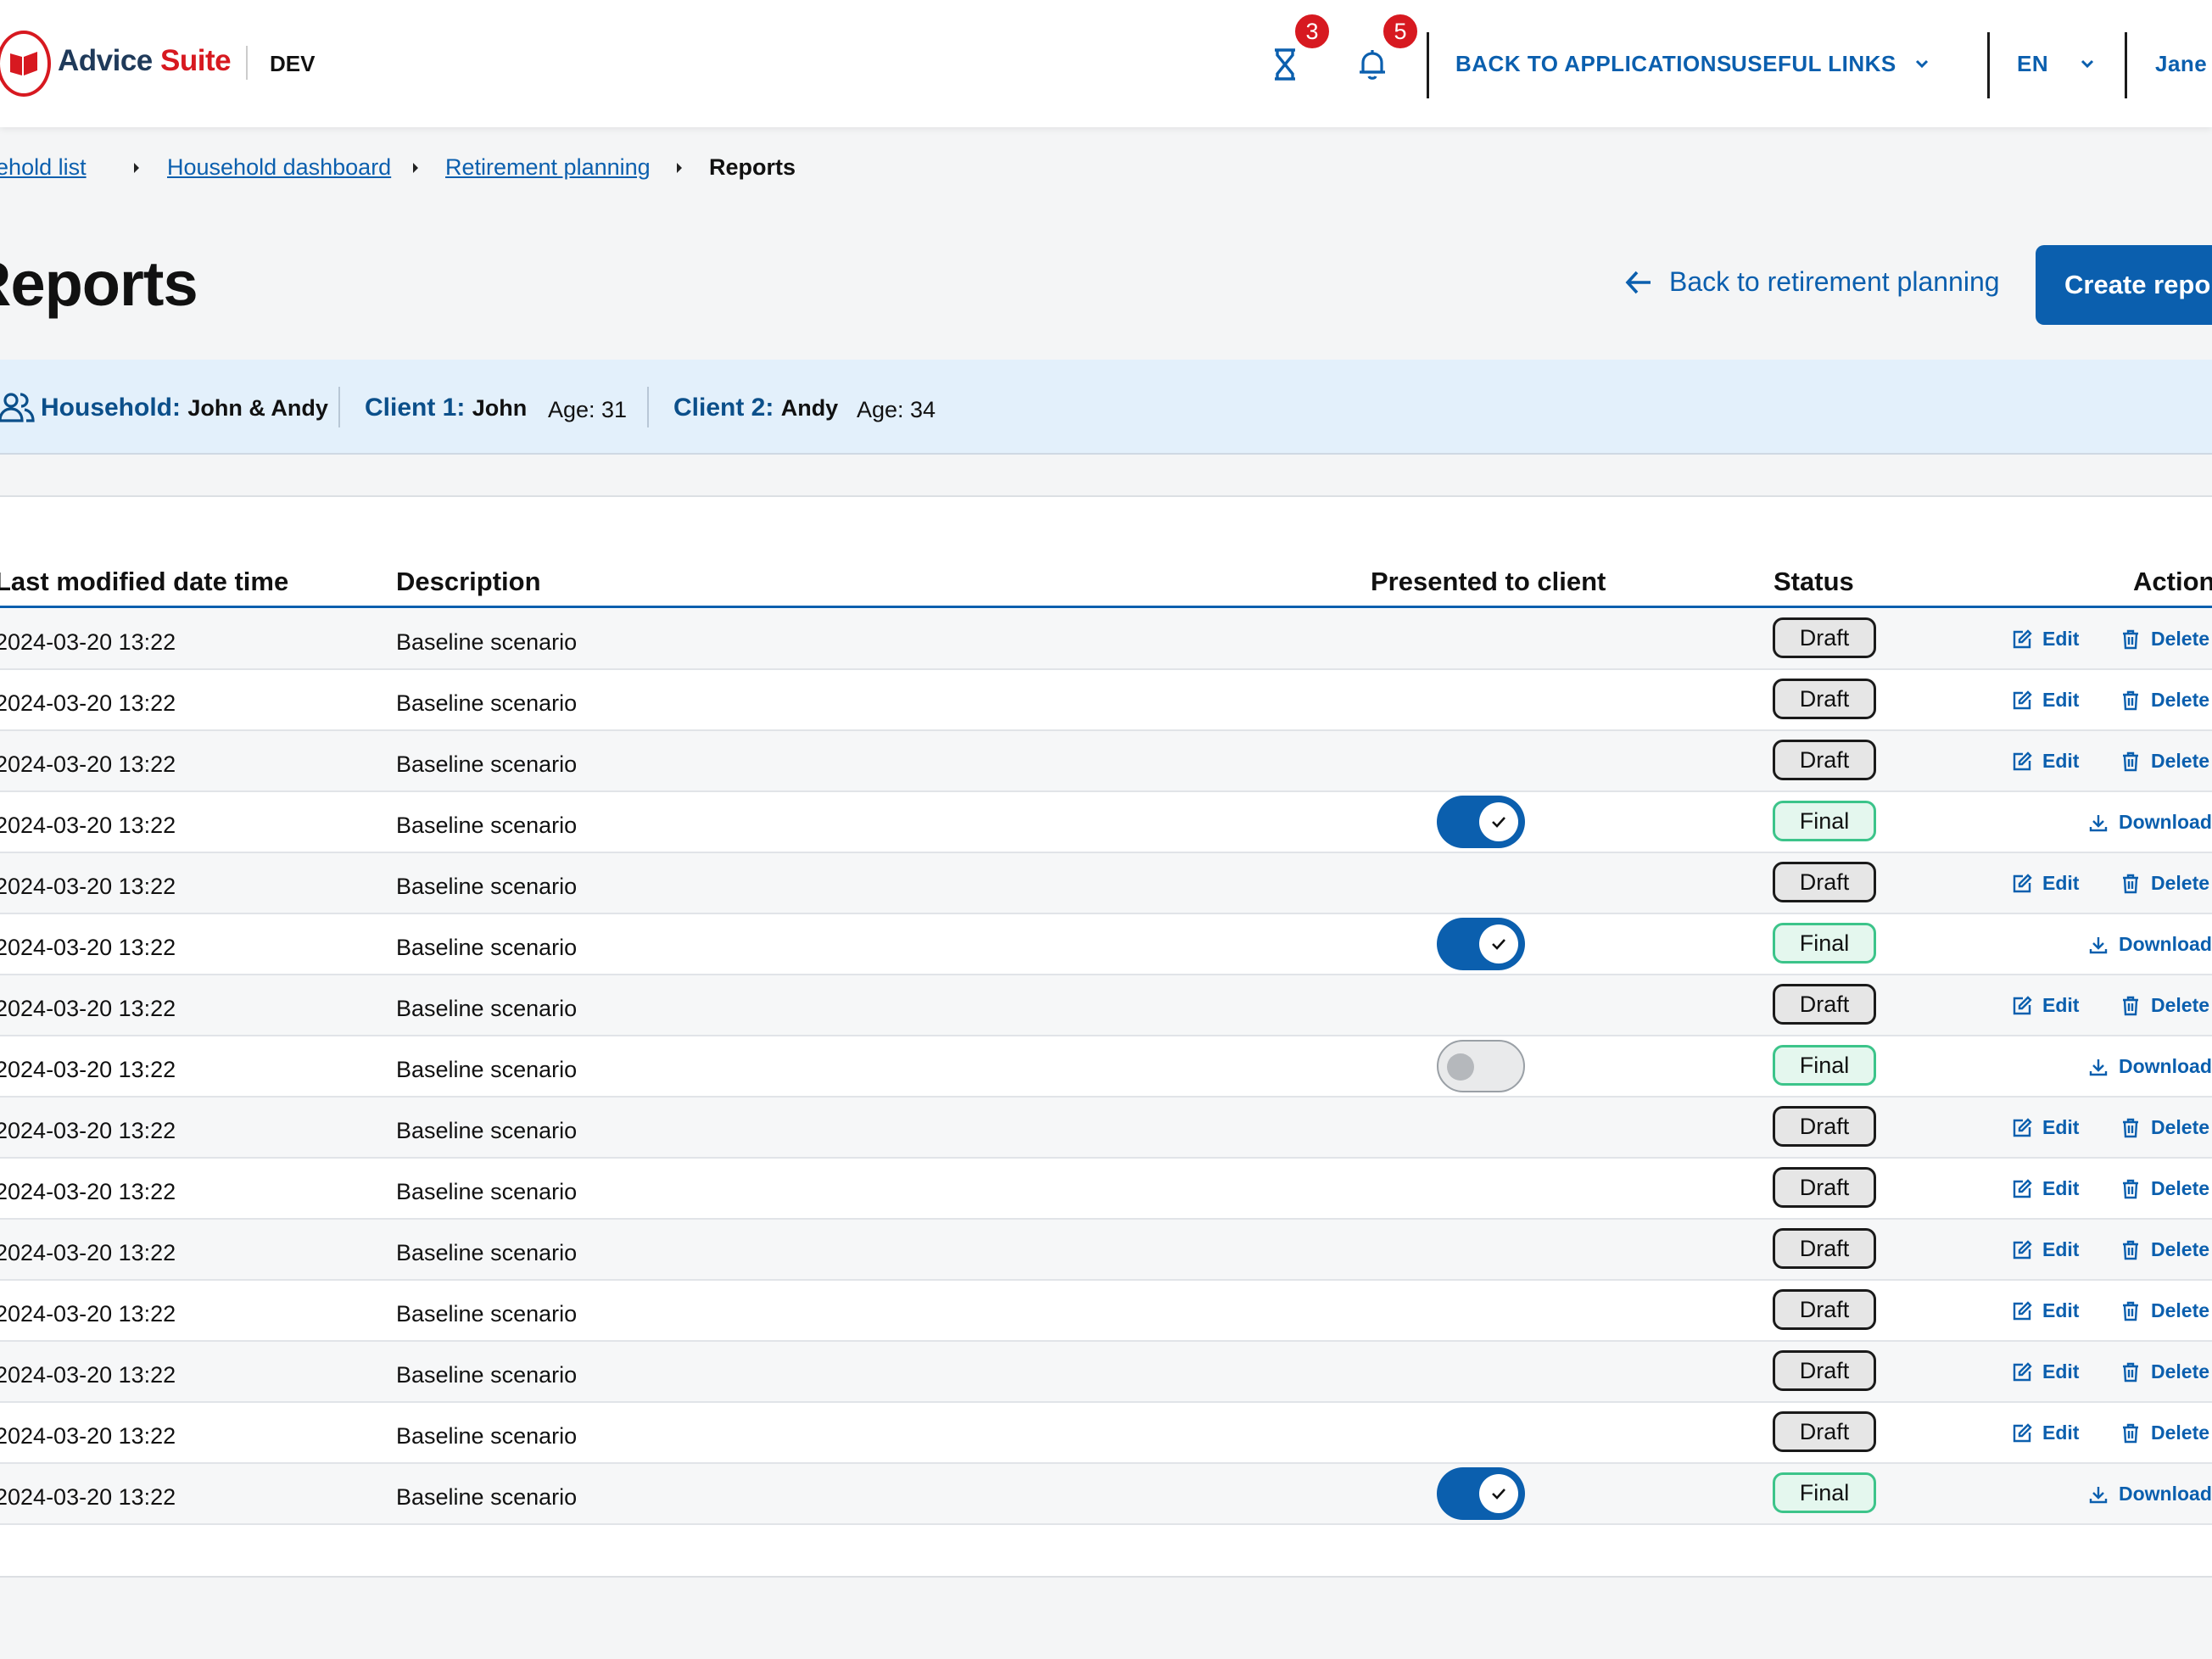 Image resolution: width=2212 pixels, height=1659 pixels. Describe the element at coordinates (1814, 582) in the screenshot. I see `column-header-status: Status` at that location.